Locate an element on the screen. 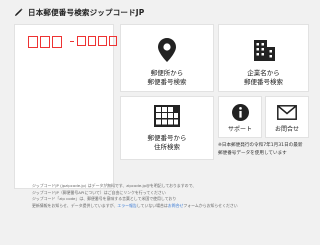 The height and width of the screenshot is (245, 320). footer-line-2: ジップコードJP（郵便番号APIについて）はご自由にリンクを行ってください is located at coordinates (99, 192).